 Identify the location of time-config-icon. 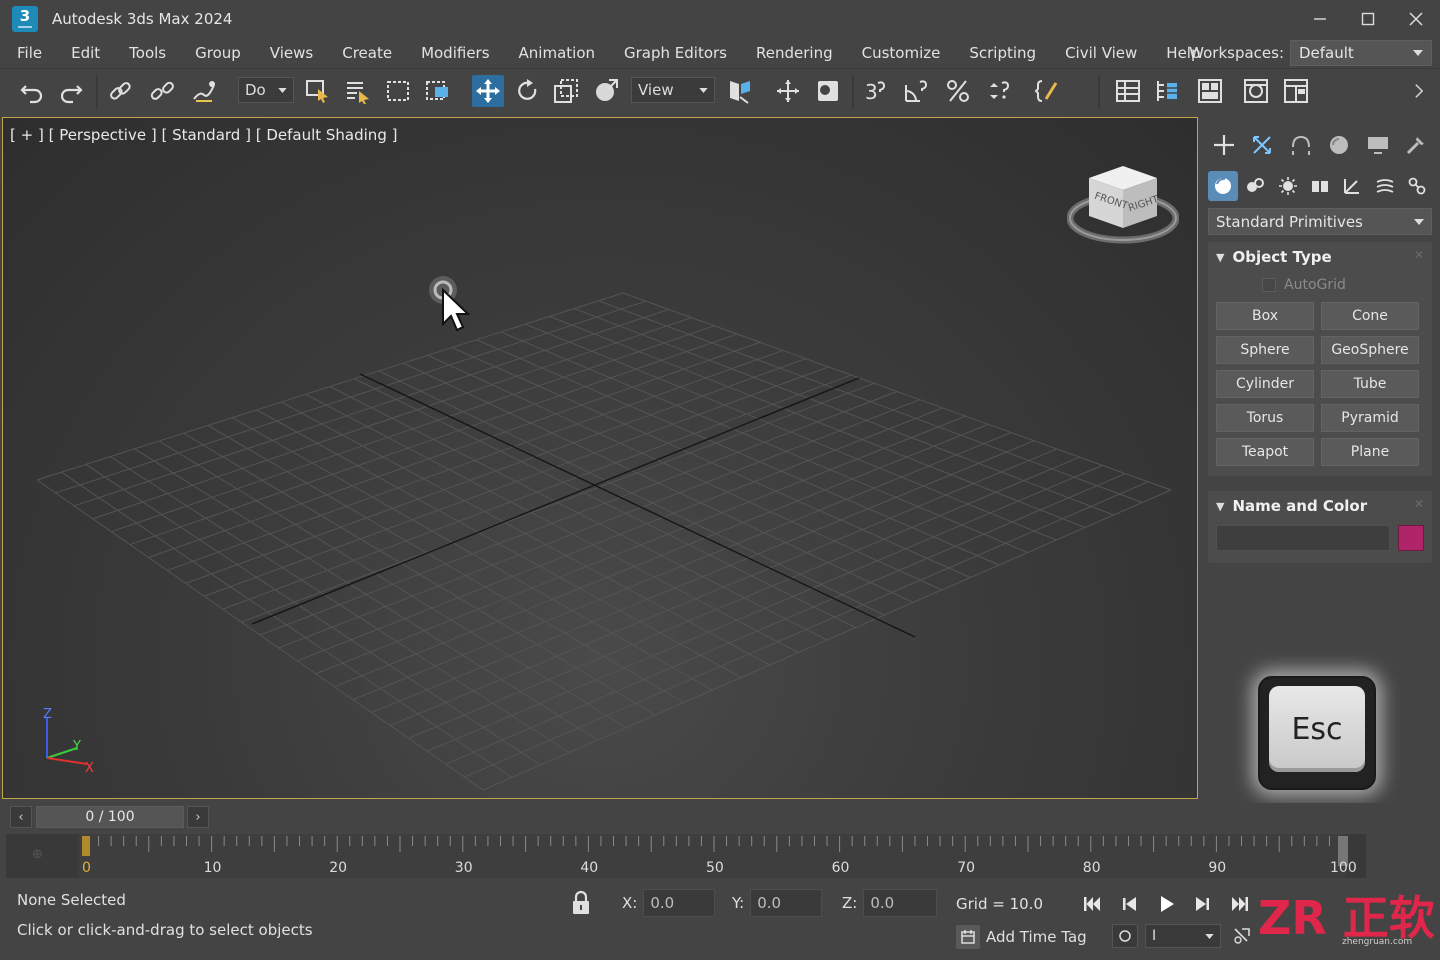
(1242, 936).